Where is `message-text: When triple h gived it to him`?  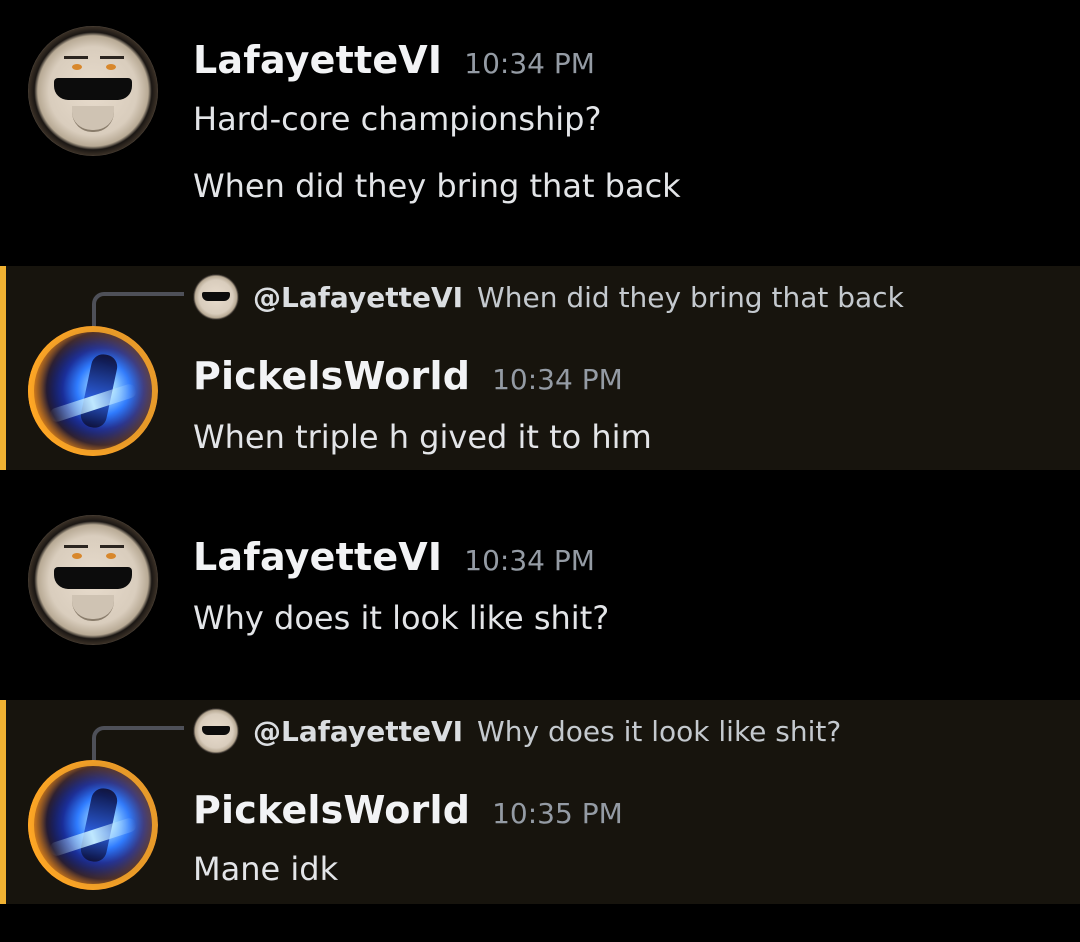 message-text: When triple h gived it to him is located at coordinates (422, 437).